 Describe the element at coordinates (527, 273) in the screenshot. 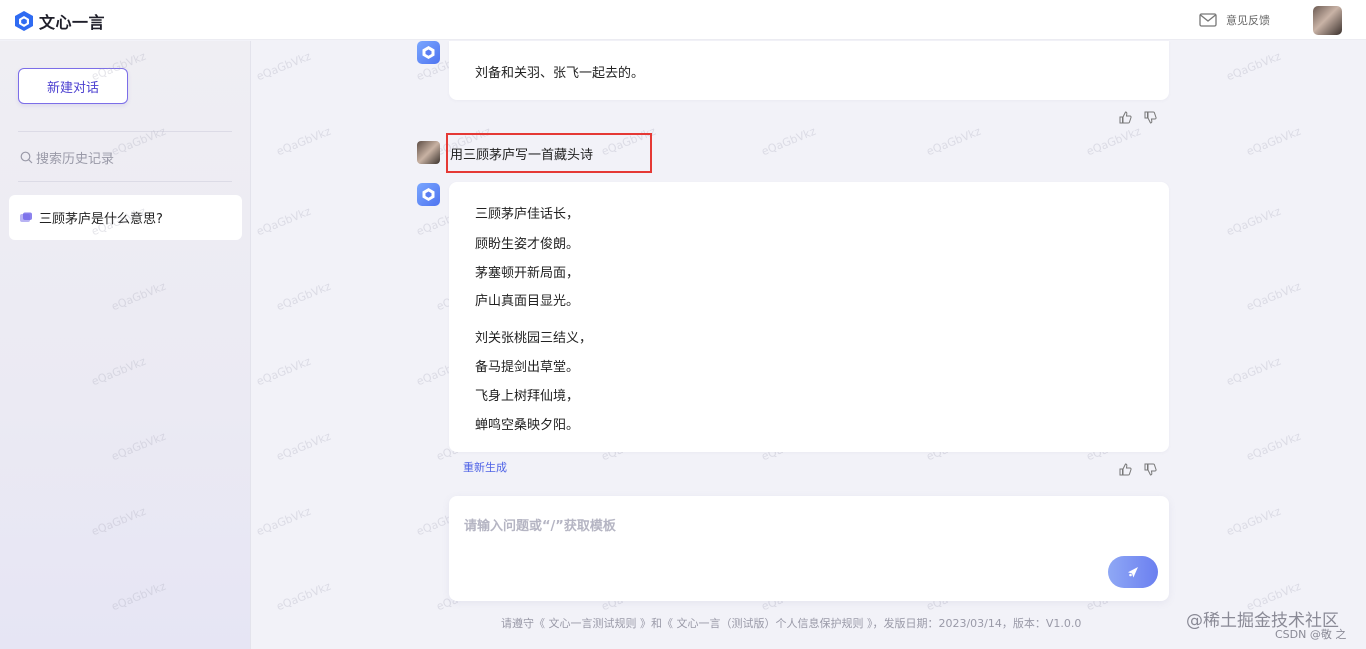

I see `poem-line: 茅塞顿开新局面，` at that location.